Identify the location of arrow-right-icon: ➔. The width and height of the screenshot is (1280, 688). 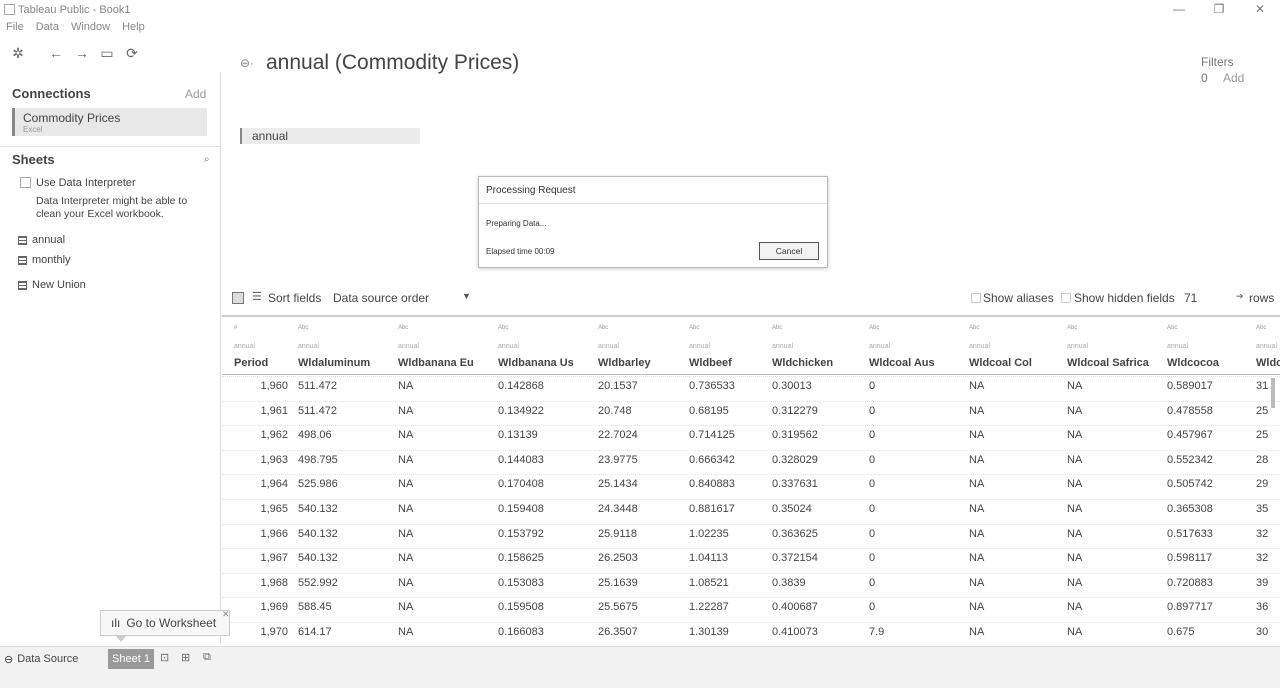
(1240, 296).